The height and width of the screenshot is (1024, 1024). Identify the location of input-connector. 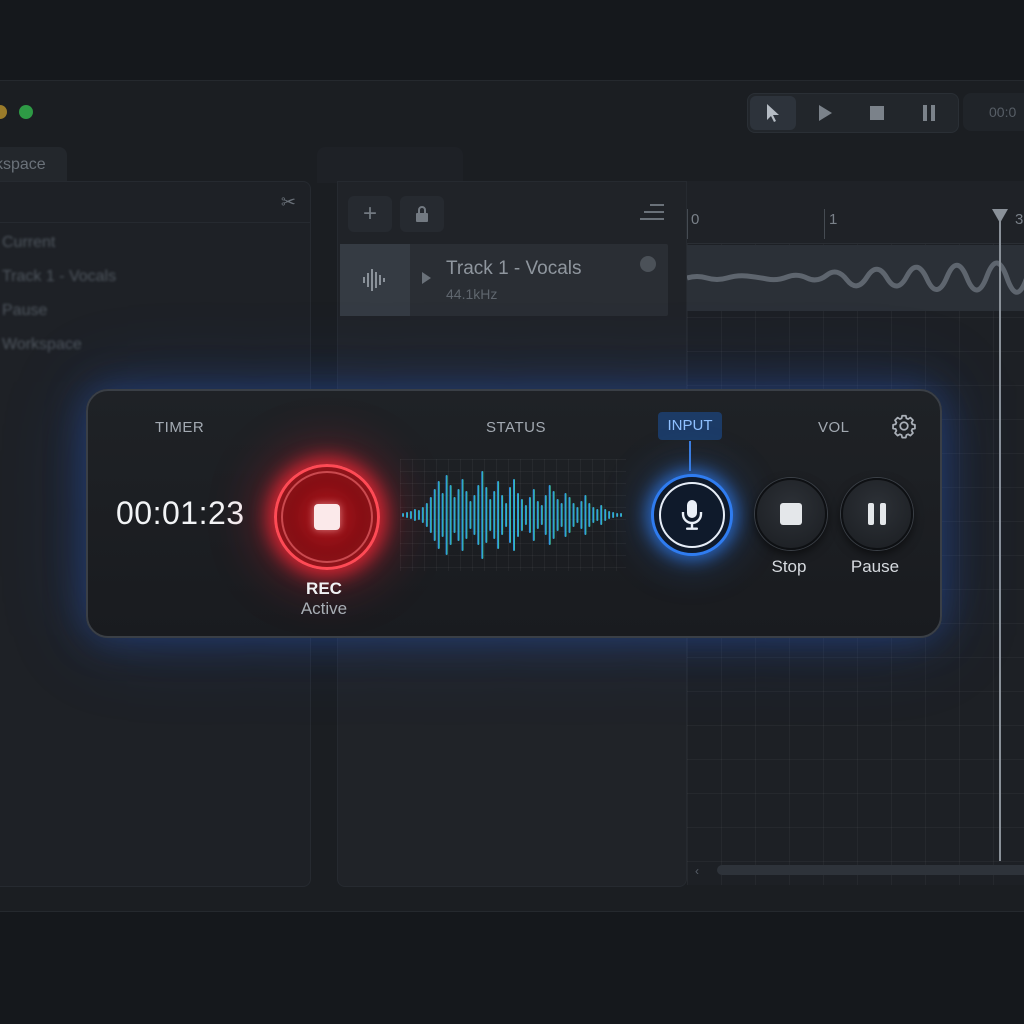
(690, 456).